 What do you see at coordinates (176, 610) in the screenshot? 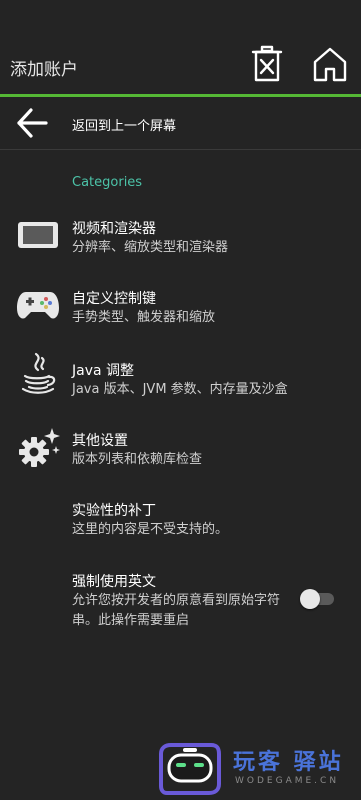
I see `item-summary: 允许您按开发者的原意看到原始字符串。此操作需要重启` at bounding box center [176, 610].